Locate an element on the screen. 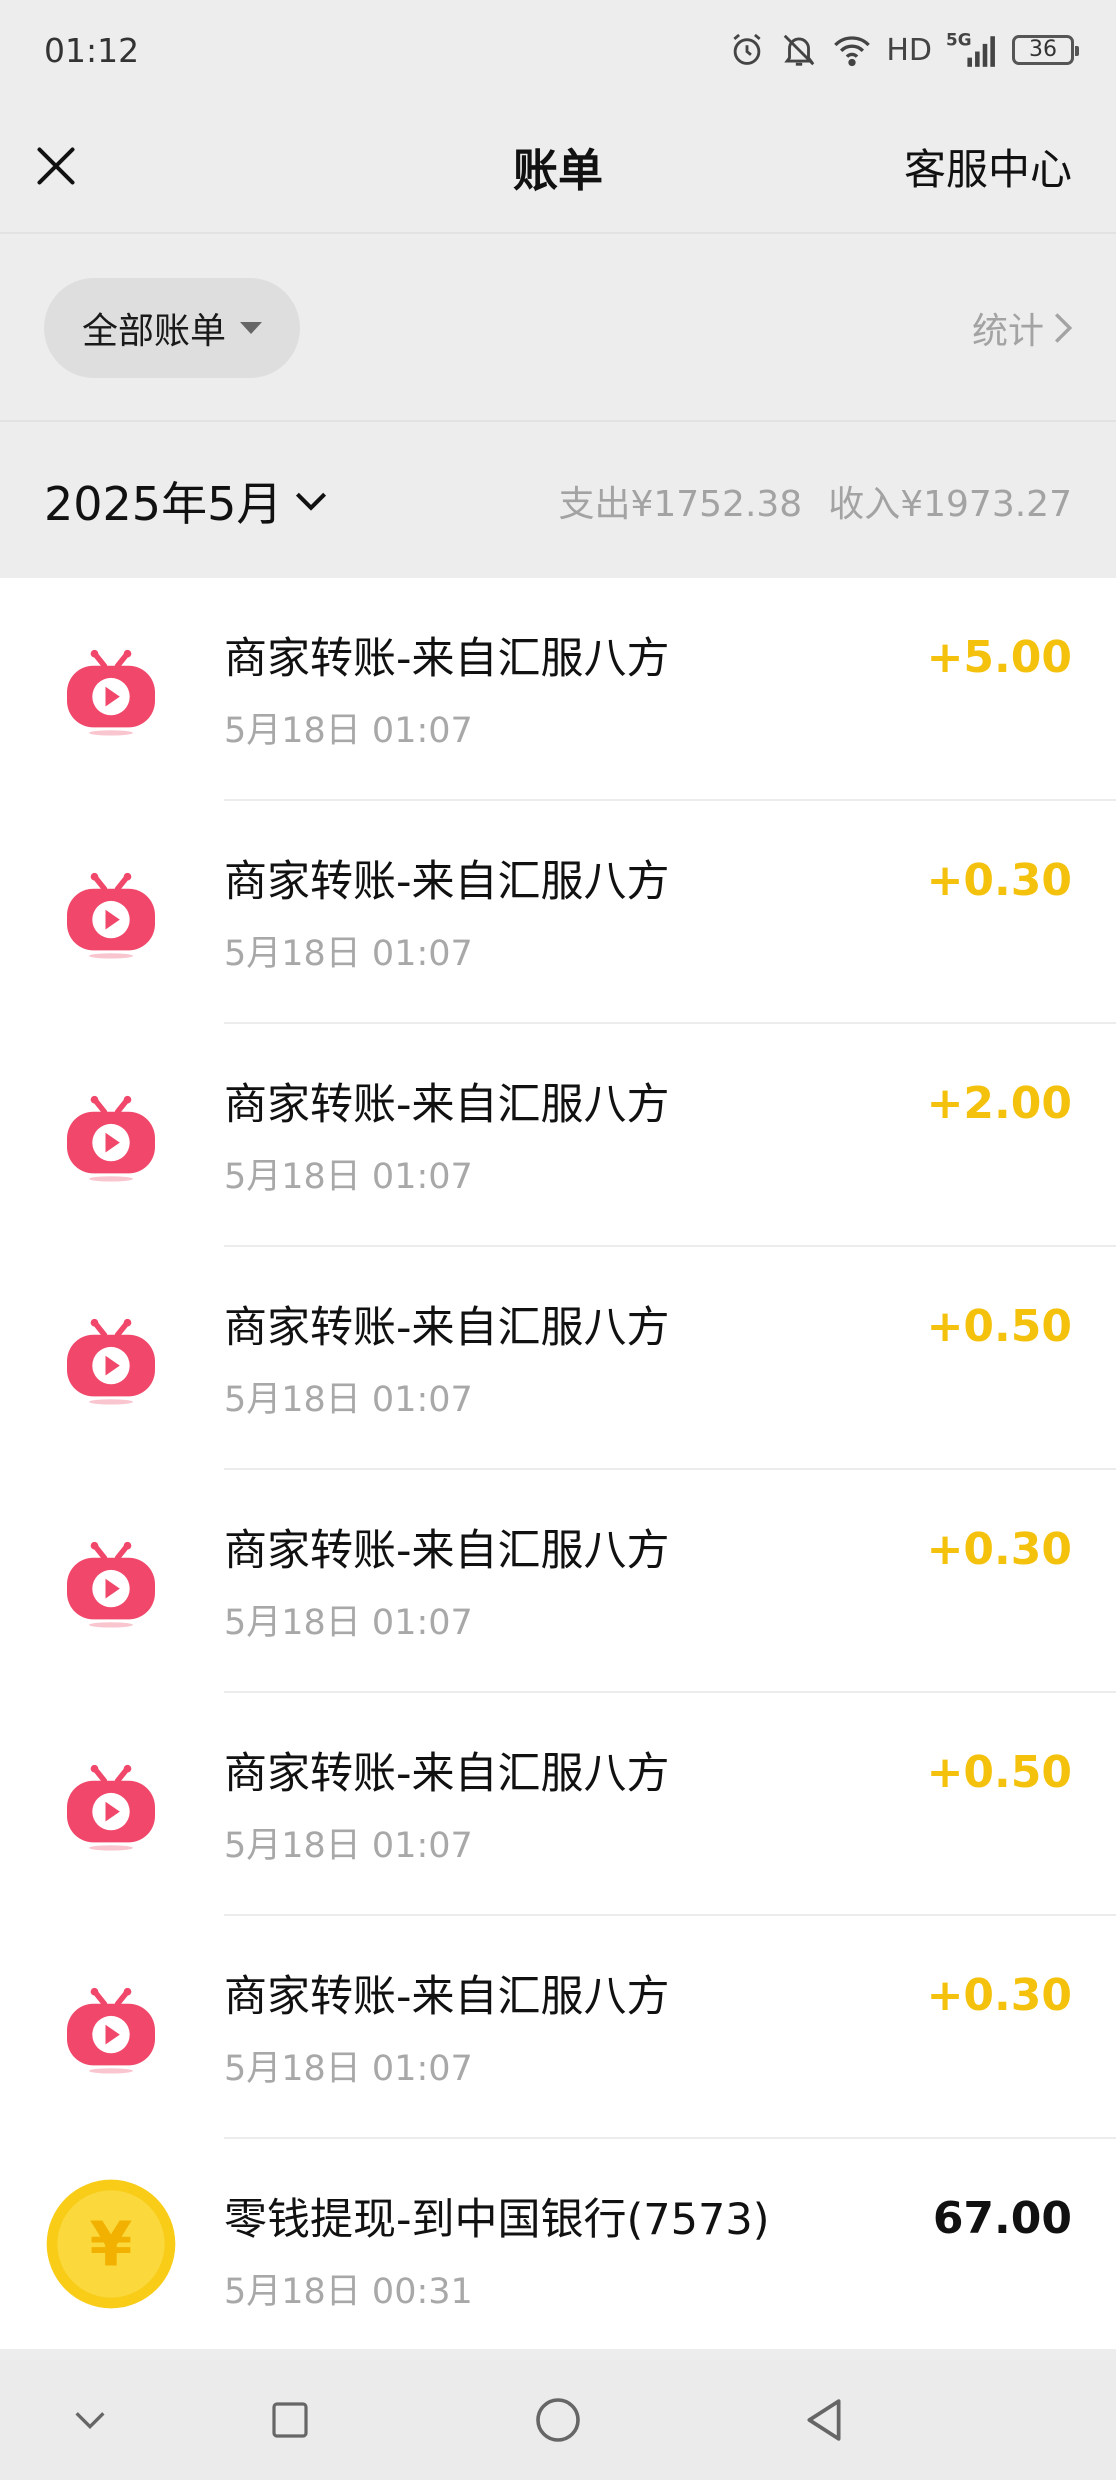 This screenshot has height=2480, width=1116. stats-label: 统计 is located at coordinates (1007, 331).